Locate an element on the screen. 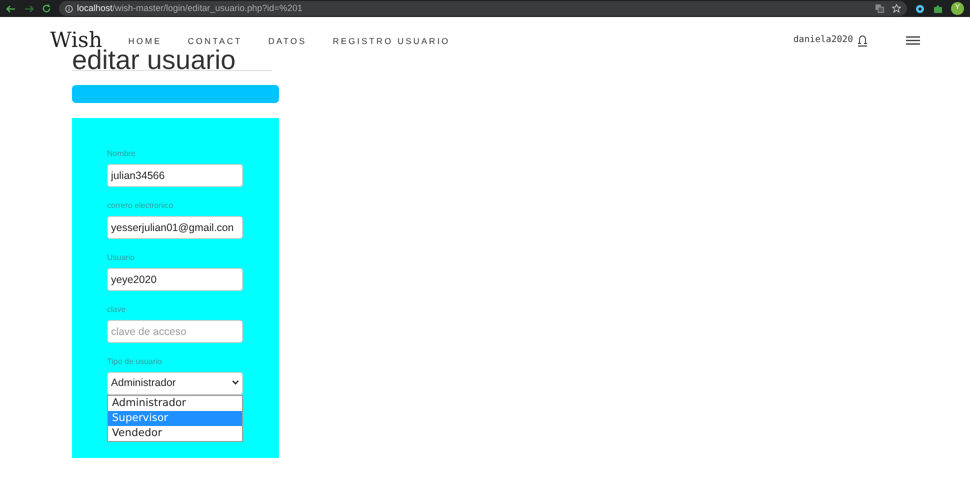 The image size is (970, 491). field-label: Usuario is located at coordinates (121, 258).